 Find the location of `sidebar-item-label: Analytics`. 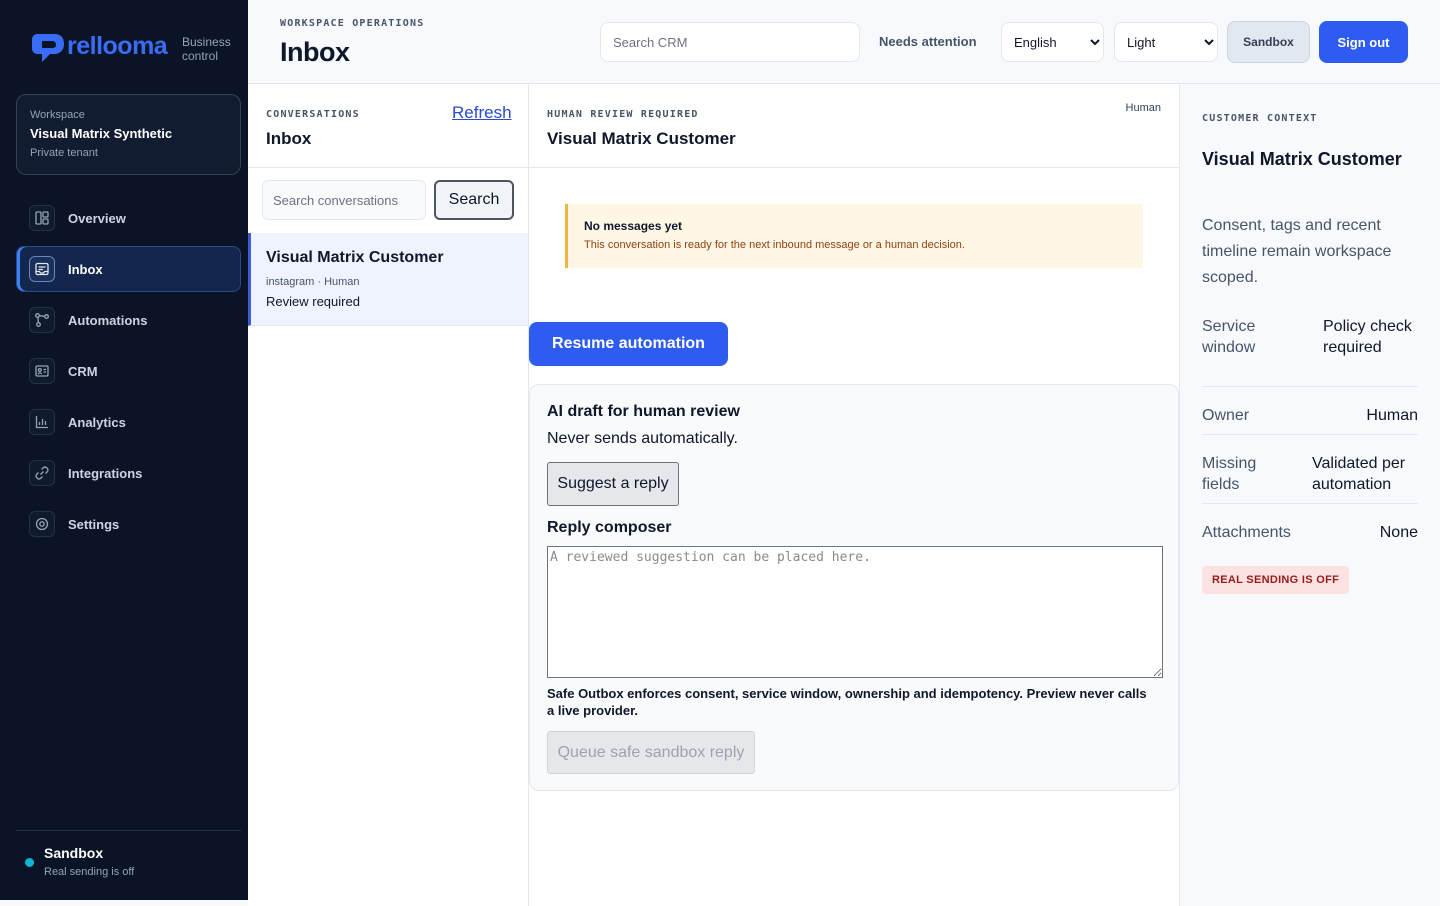

sidebar-item-label: Analytics is located at coordinates (97, 422).